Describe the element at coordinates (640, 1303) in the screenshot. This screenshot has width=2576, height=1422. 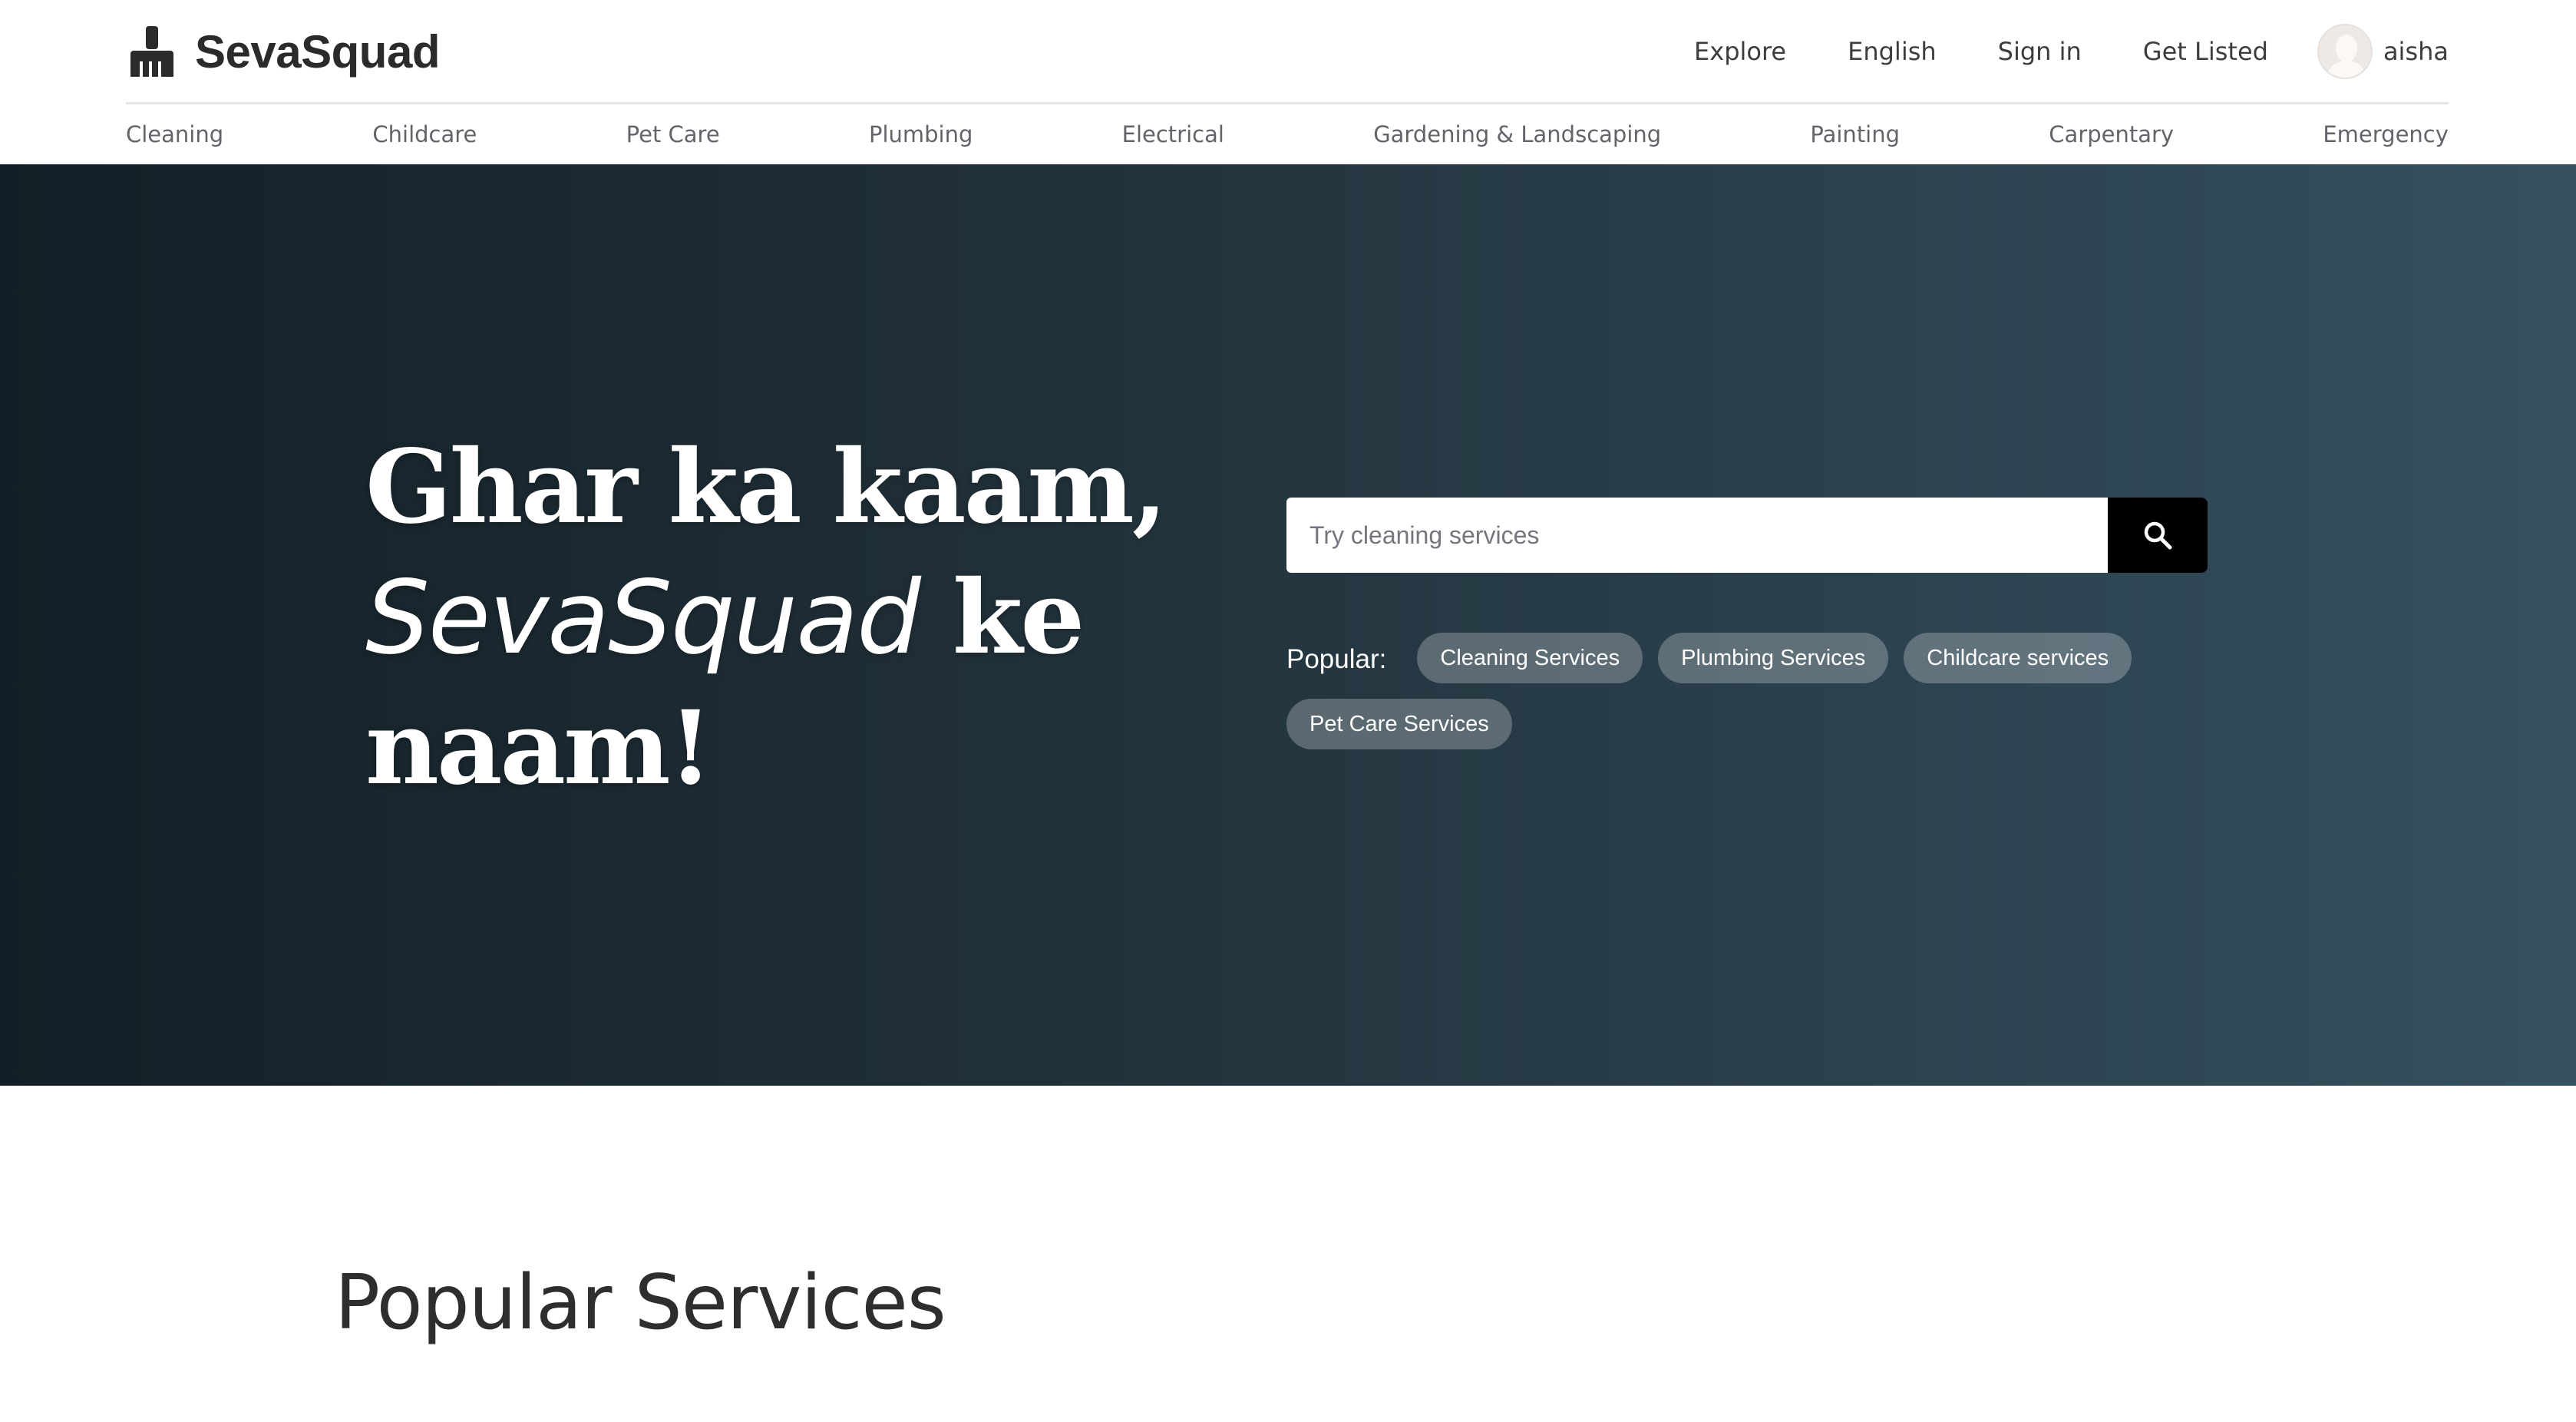
I see `popular-services-heading: Popular Services` at that location.